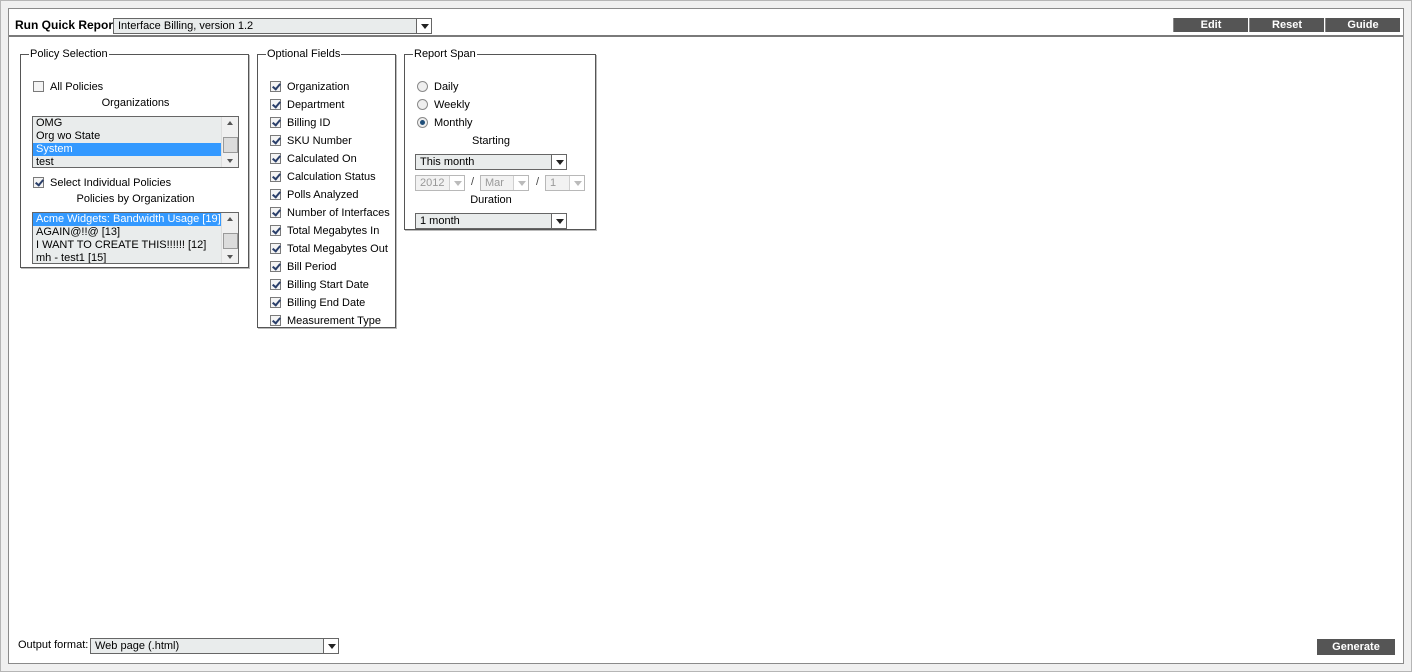 This screenshot has height=672, width=1412. I want to click on month-select: Mar, so click(504, 183).